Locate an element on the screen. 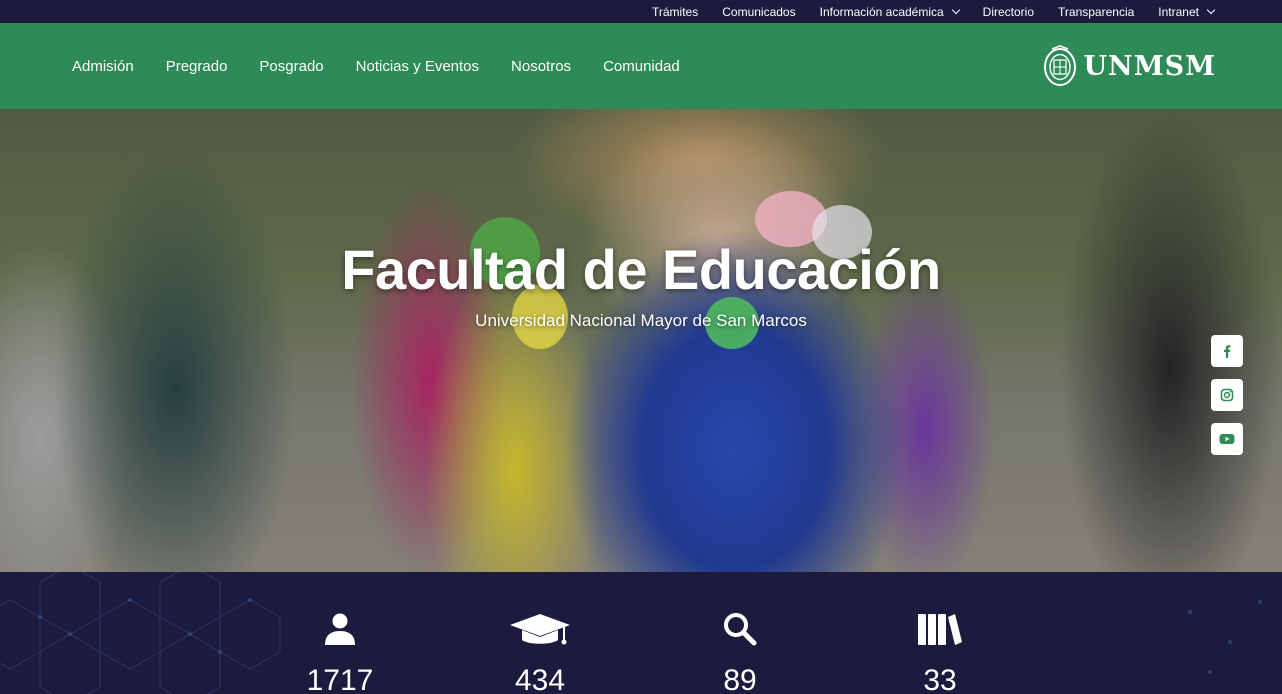 The height and width of the screenshot is (694, 1282). utility-link-transparencia: Transparencia is located at coordinates (1096, 12).